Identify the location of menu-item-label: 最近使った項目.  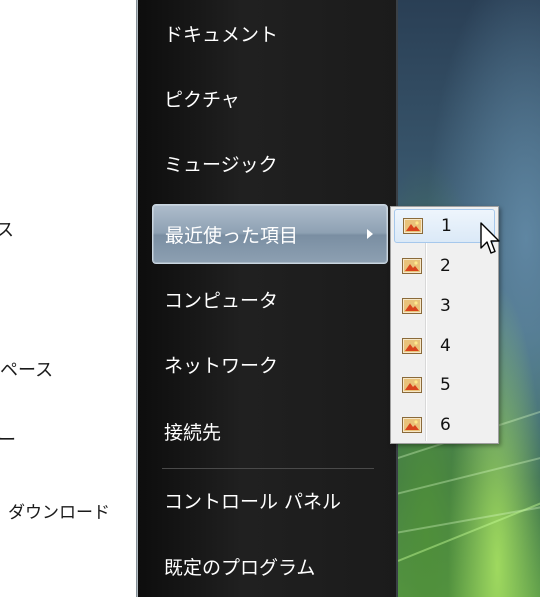
(232, 235).